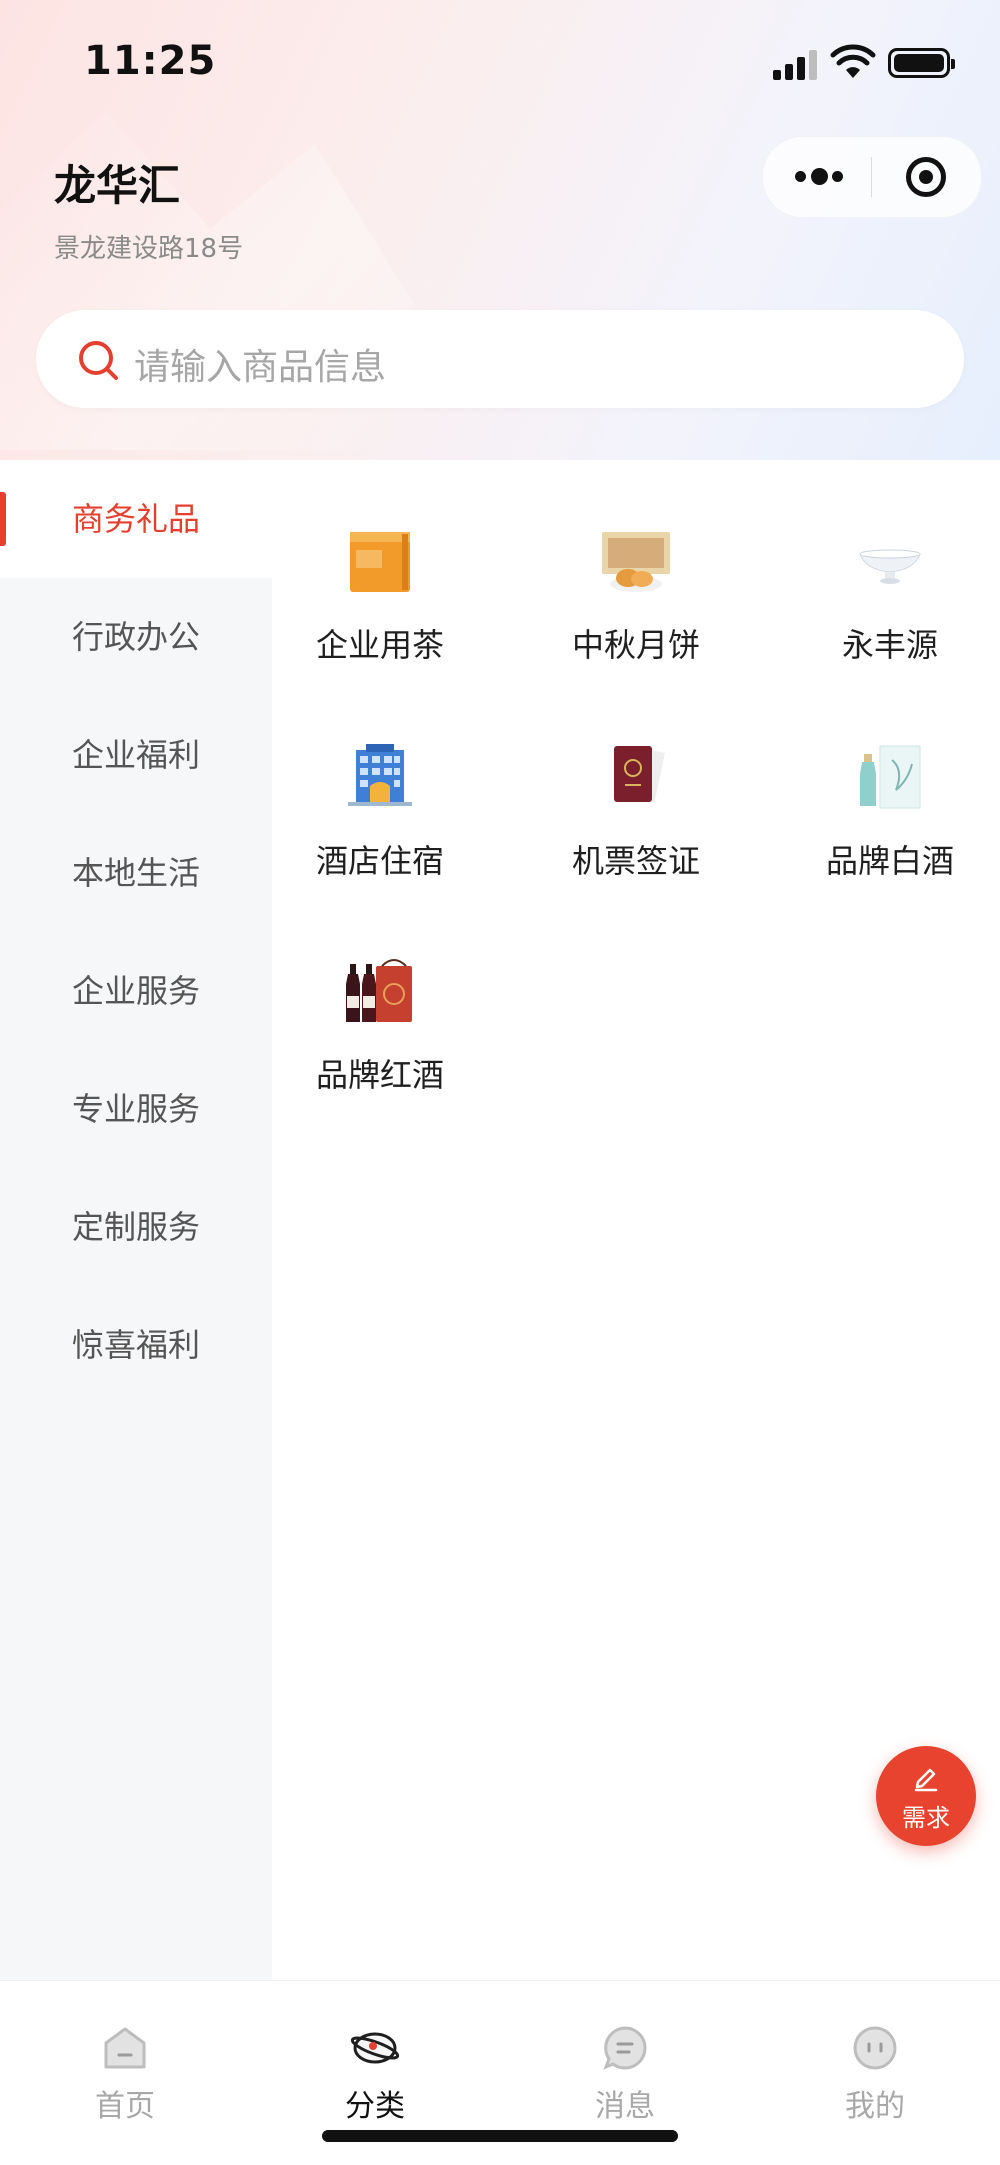 This screenshot has height=2165, width=1000. Describe the element at coordinates (136, 519) in the screenshot. I see `sidebar-item-business-gifts: 商务礼品` at that location.